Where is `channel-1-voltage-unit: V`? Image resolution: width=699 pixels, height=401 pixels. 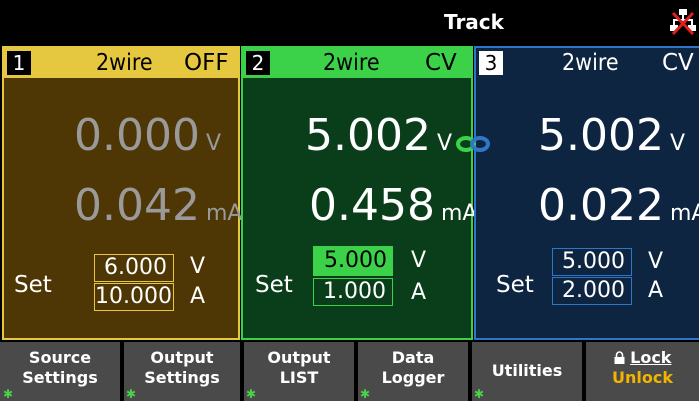
channel-1-voltage-unit: V is located at coordinates (213, 143).